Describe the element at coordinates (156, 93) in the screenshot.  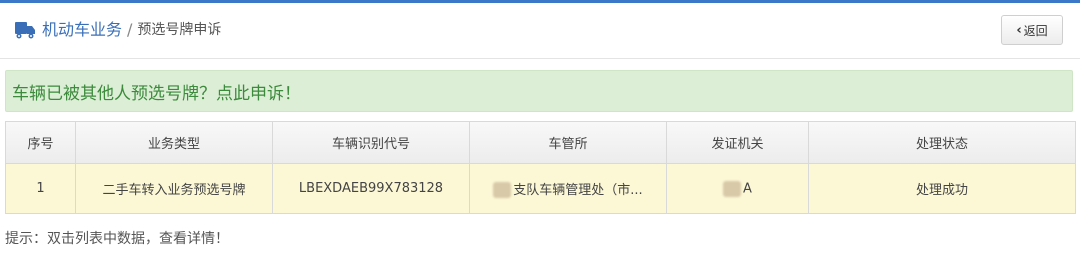
I see `appeal-alert-text: 车辆已被其他人预选号牌？点此申诉！` at that location.